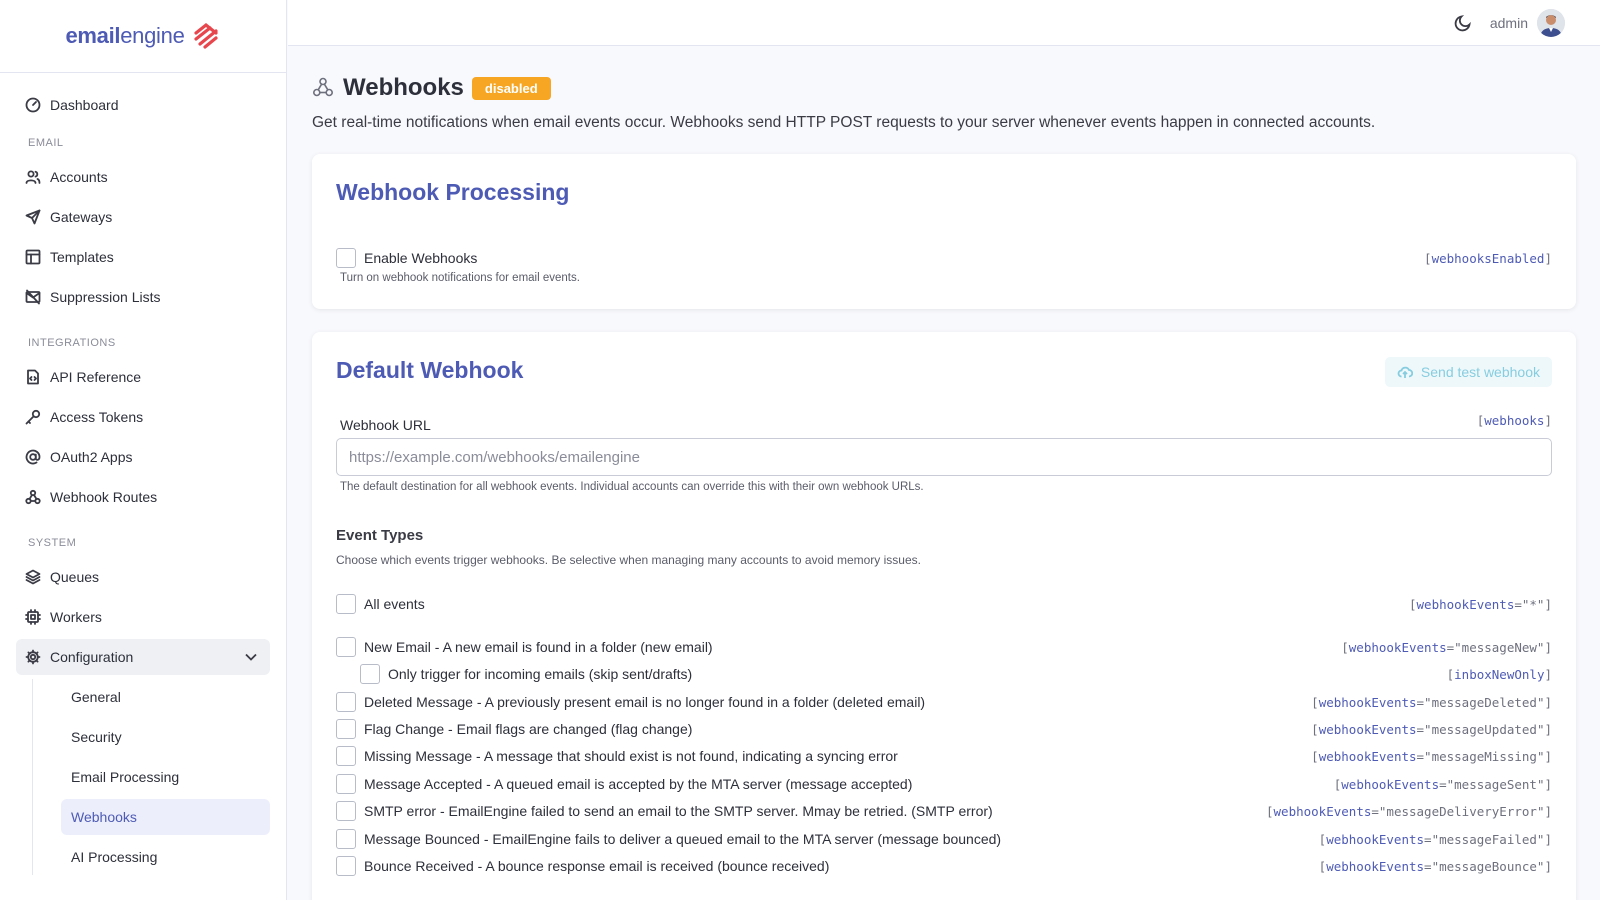 The width and height of the screenshot is (1600, 900). Describe the element at coordinates (33, 105) in the screenshot. I see `dashboard-icon` at that location.